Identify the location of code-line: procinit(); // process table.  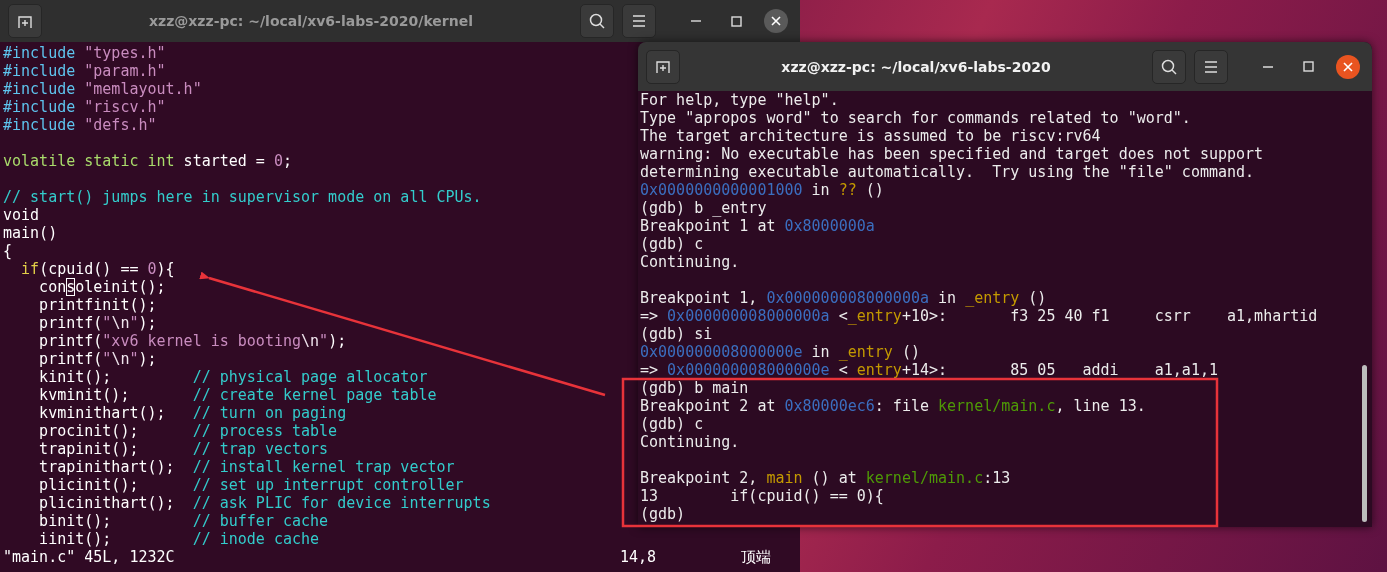
(188, 431).